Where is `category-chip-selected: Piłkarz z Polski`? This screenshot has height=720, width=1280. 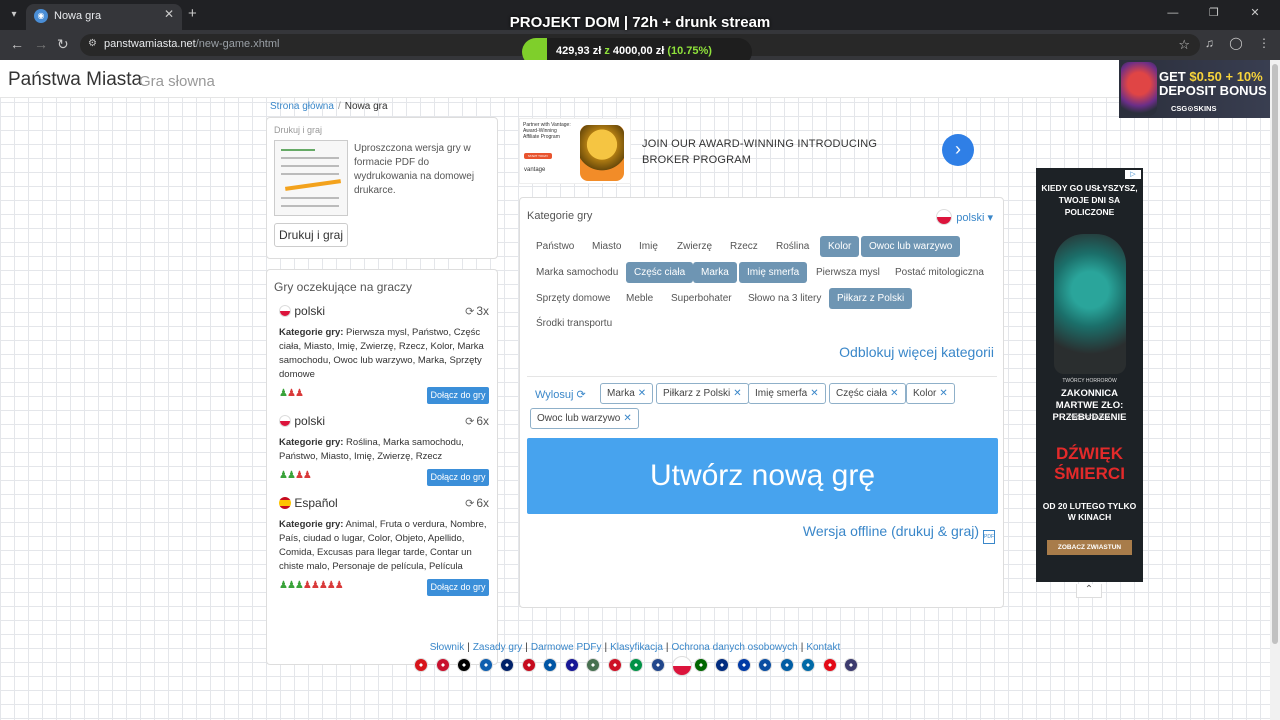
category-chip-selected: Piłkarz z Polski is located at coordinates (871, 298).